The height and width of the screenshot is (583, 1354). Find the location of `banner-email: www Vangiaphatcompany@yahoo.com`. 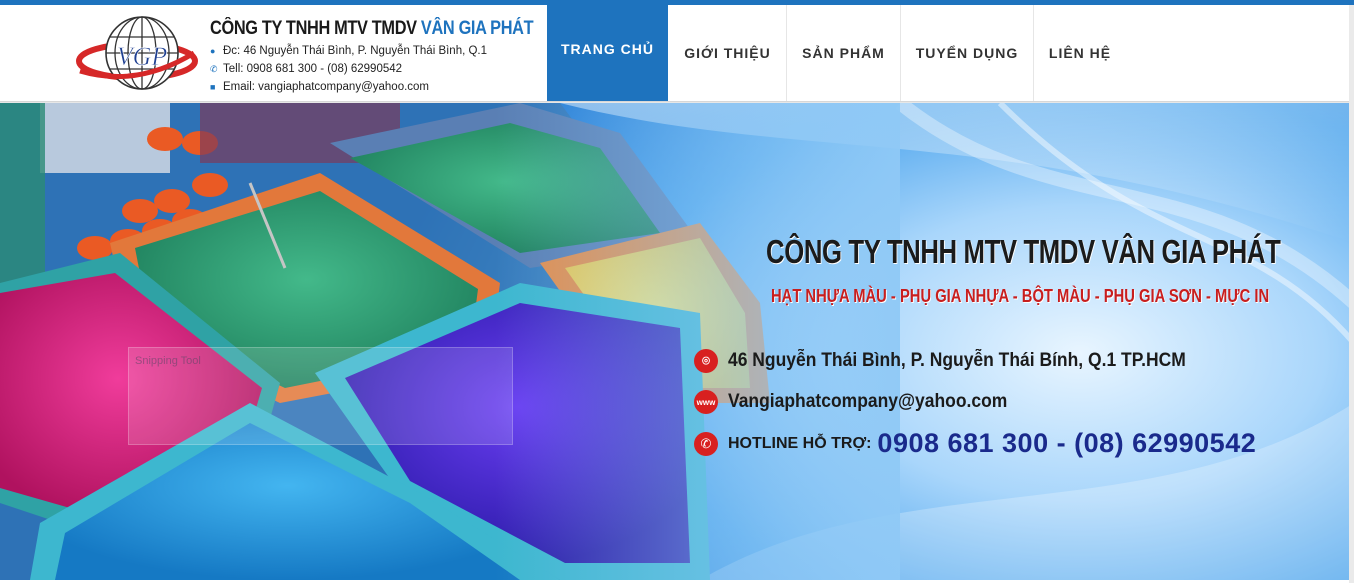

banner-email: www Vangiaphatcompany@yahoo.com is located at coordinates (863, 402).